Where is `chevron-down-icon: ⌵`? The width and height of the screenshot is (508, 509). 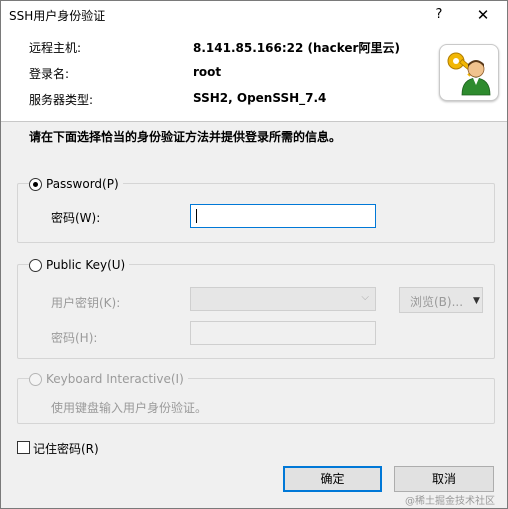 chevron-down-icon: ⌵ is located at coordinates (365, 297).